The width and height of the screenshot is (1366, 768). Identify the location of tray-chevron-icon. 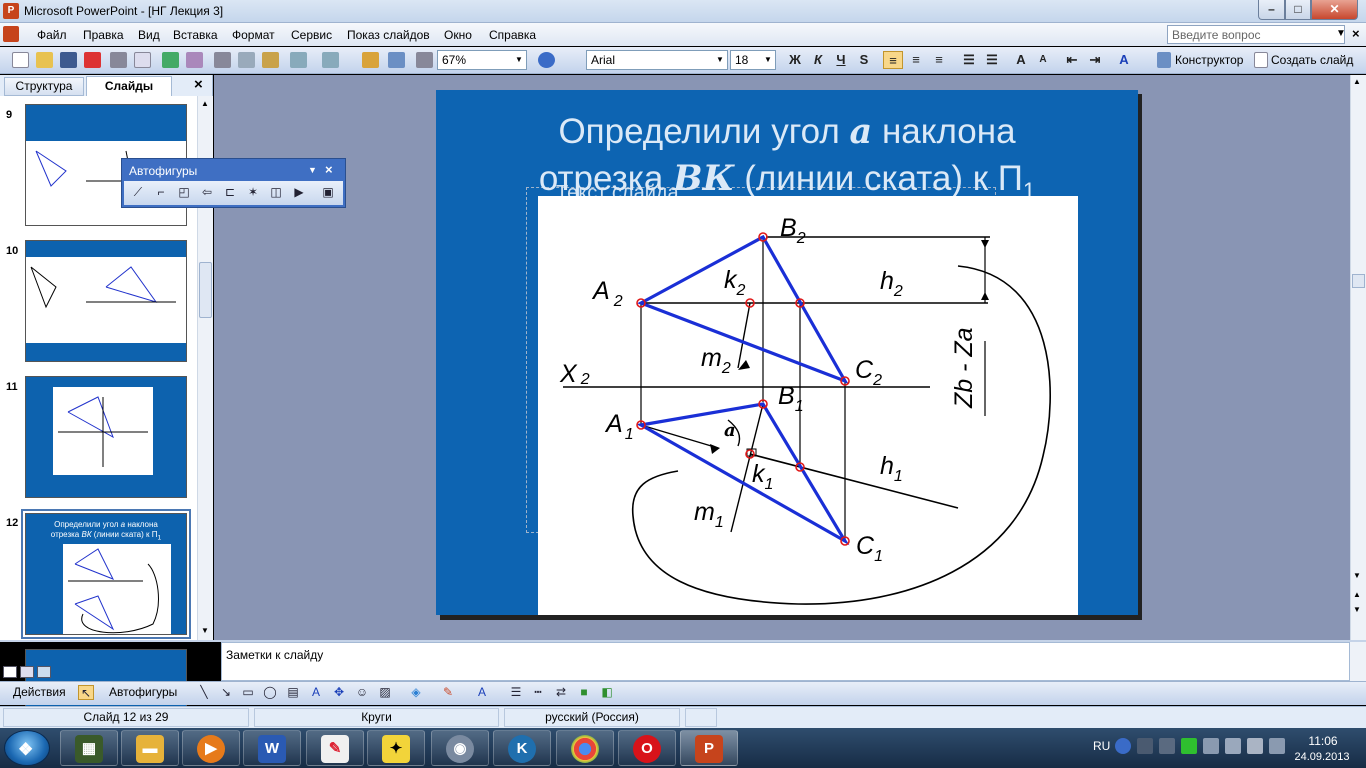
(1145, 746).